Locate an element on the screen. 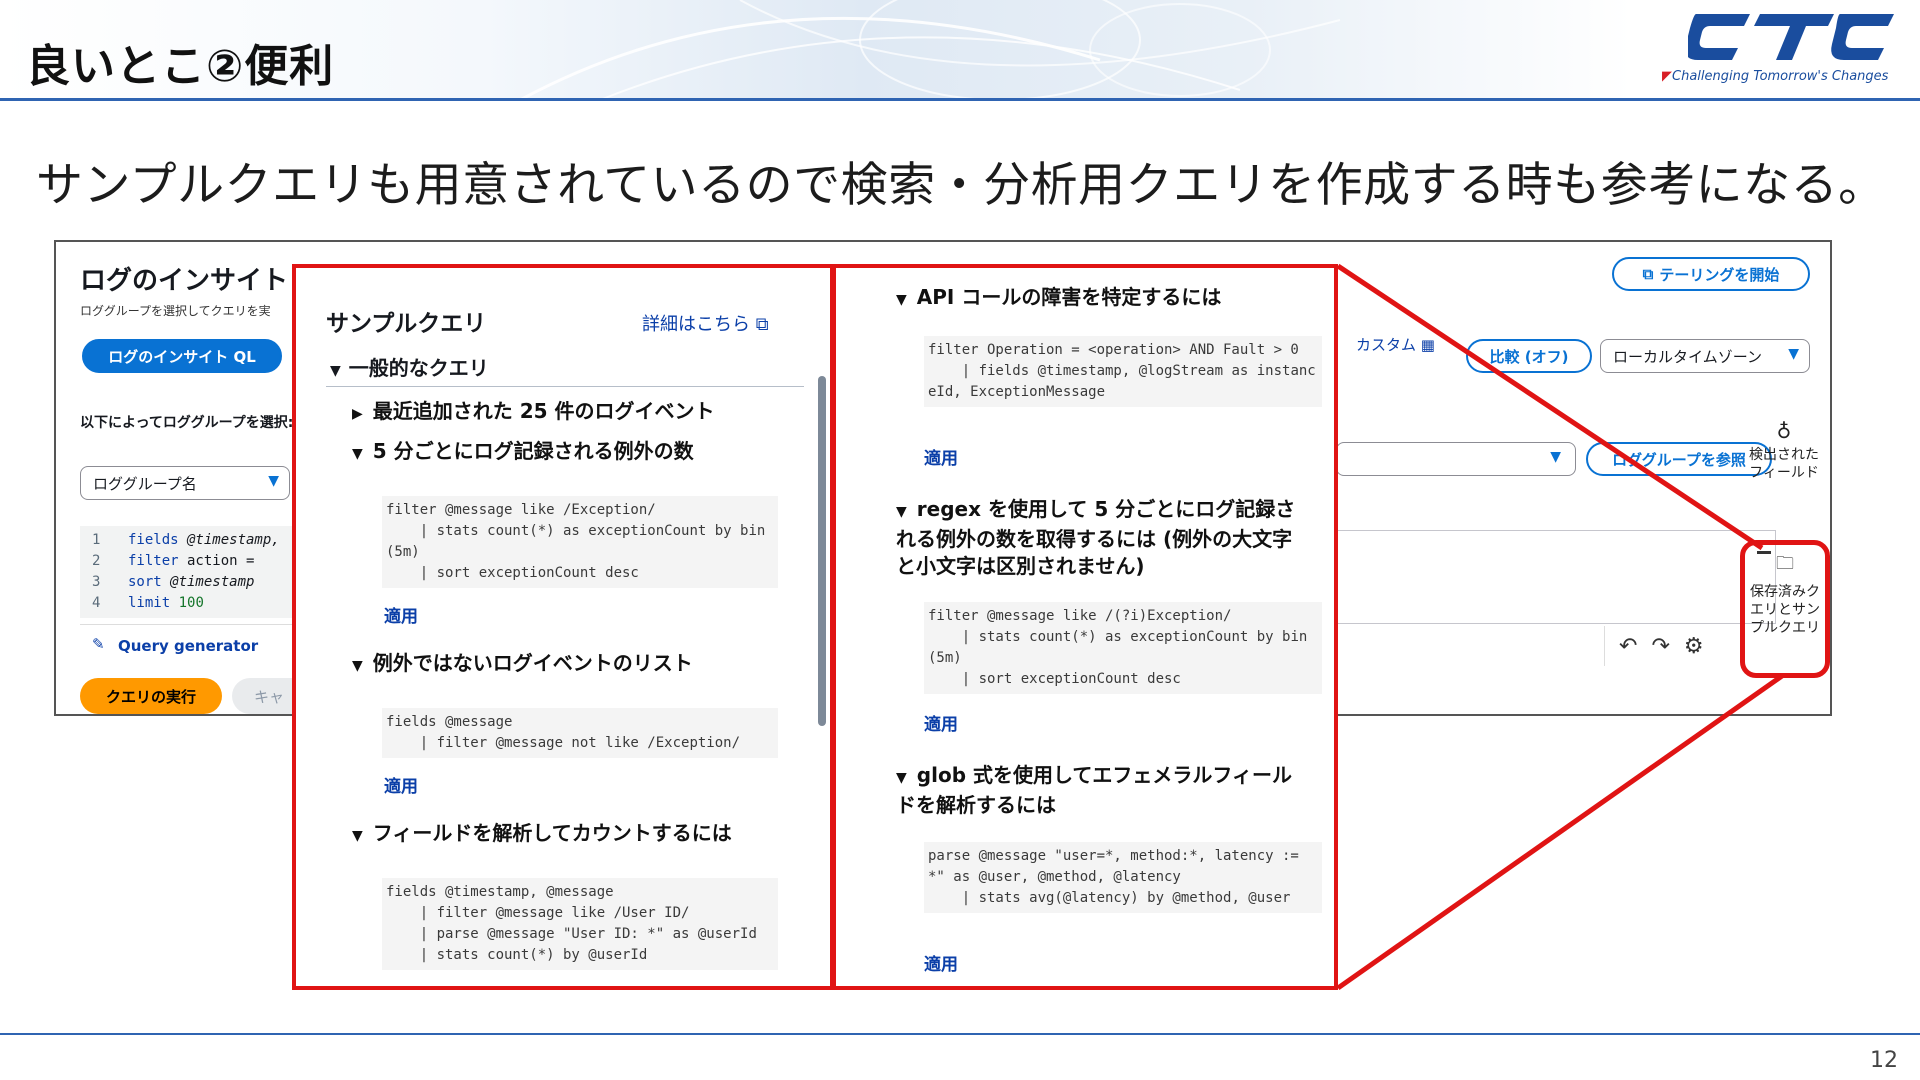 The image size is (1920, 1080). editor-line: 2 filter action = is located at coordinates (173, 561).